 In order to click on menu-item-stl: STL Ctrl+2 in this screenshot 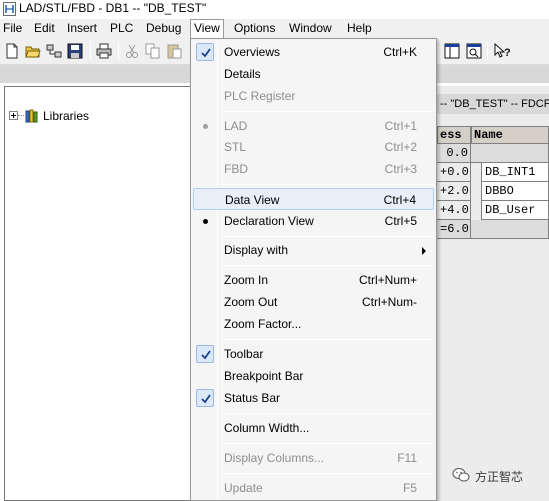, I will do `click(313, 147)`.